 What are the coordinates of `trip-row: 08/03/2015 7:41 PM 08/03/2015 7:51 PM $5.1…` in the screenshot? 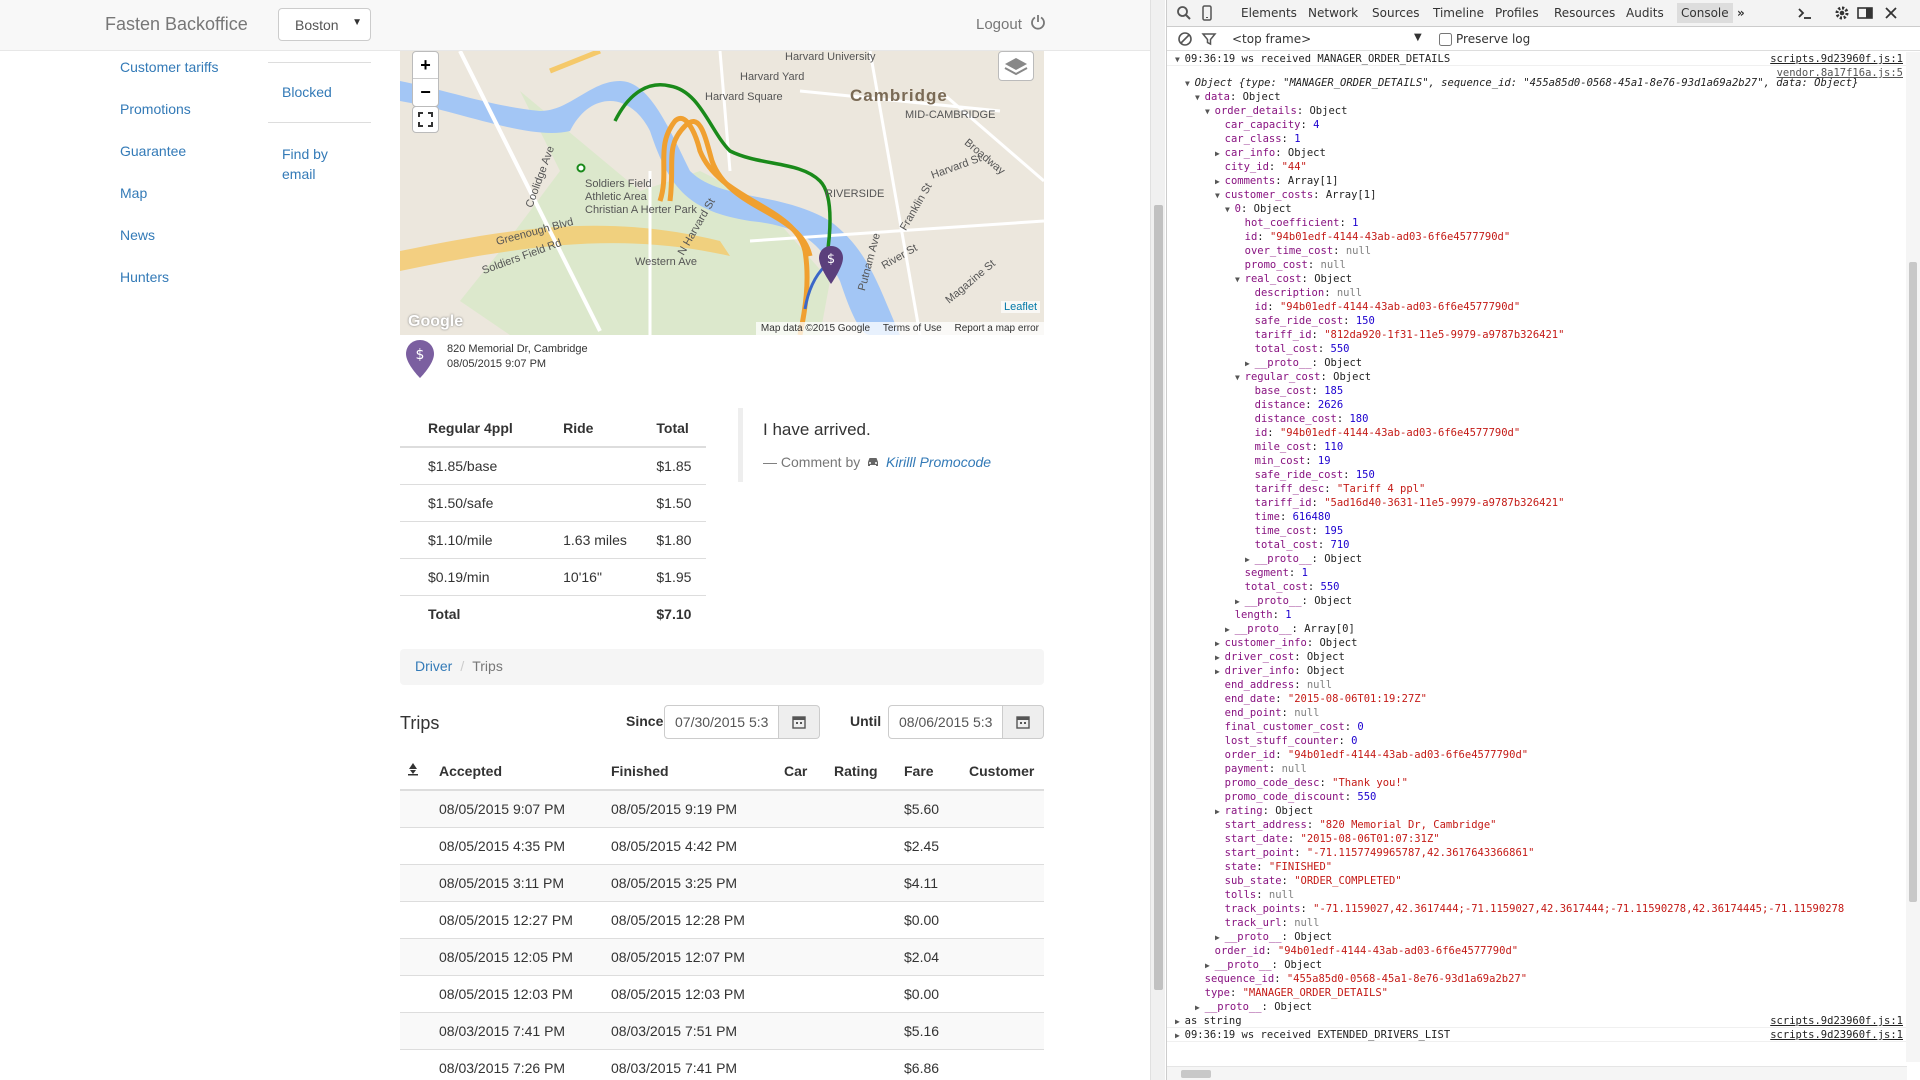 It's located at (722, 1031).